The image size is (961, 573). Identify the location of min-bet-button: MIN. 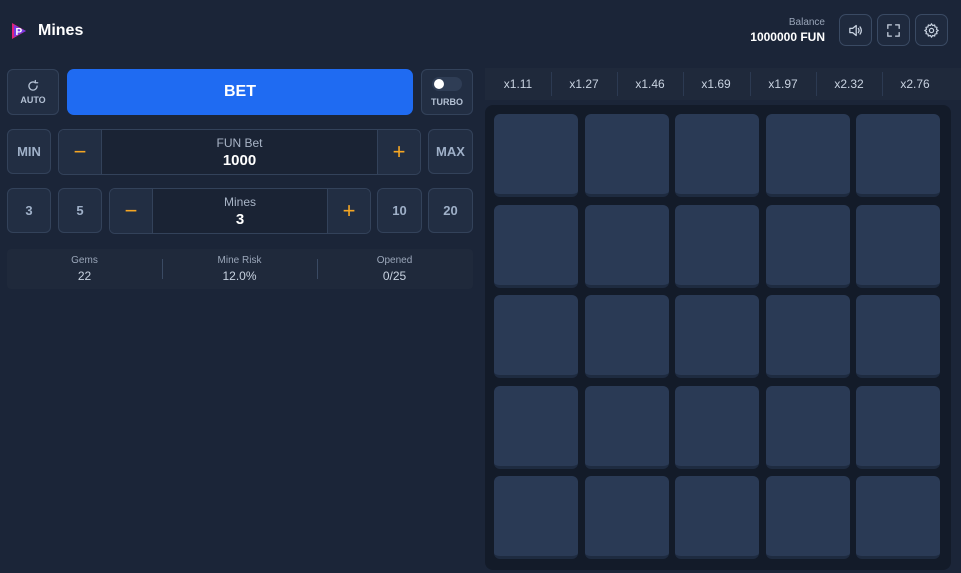
(29, 151).